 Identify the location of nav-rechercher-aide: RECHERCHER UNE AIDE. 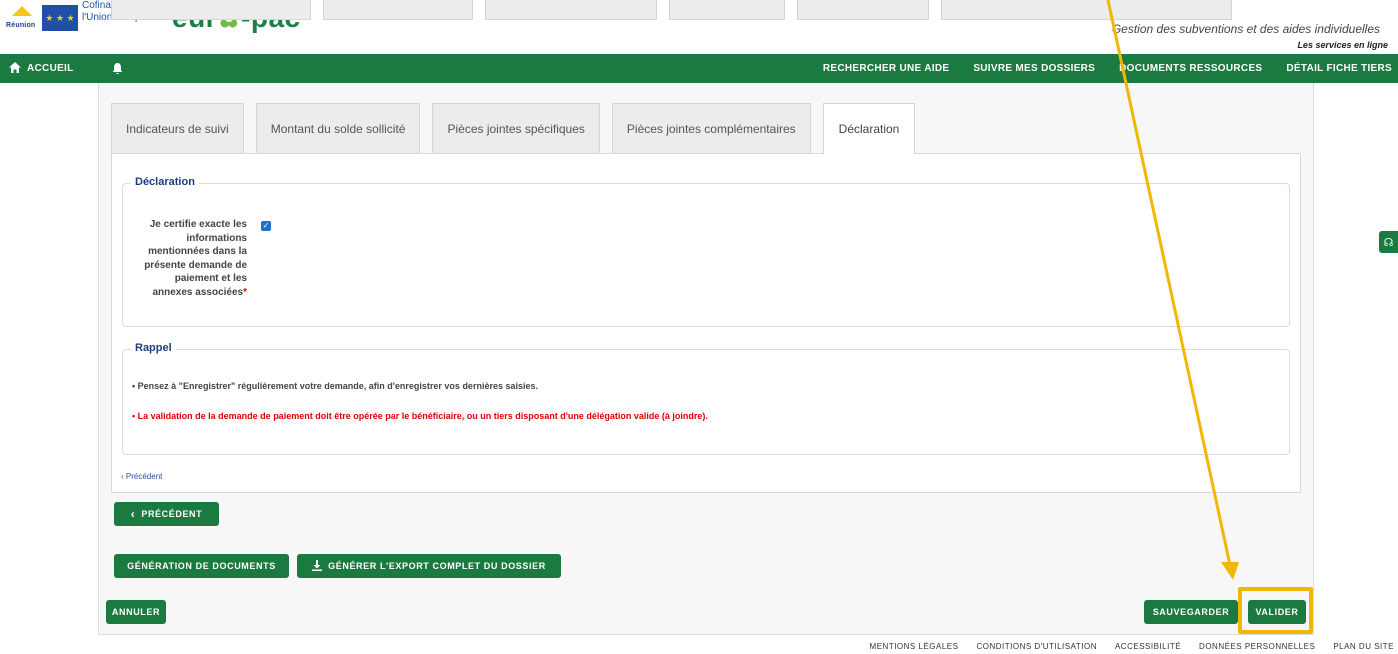
(886, 68).